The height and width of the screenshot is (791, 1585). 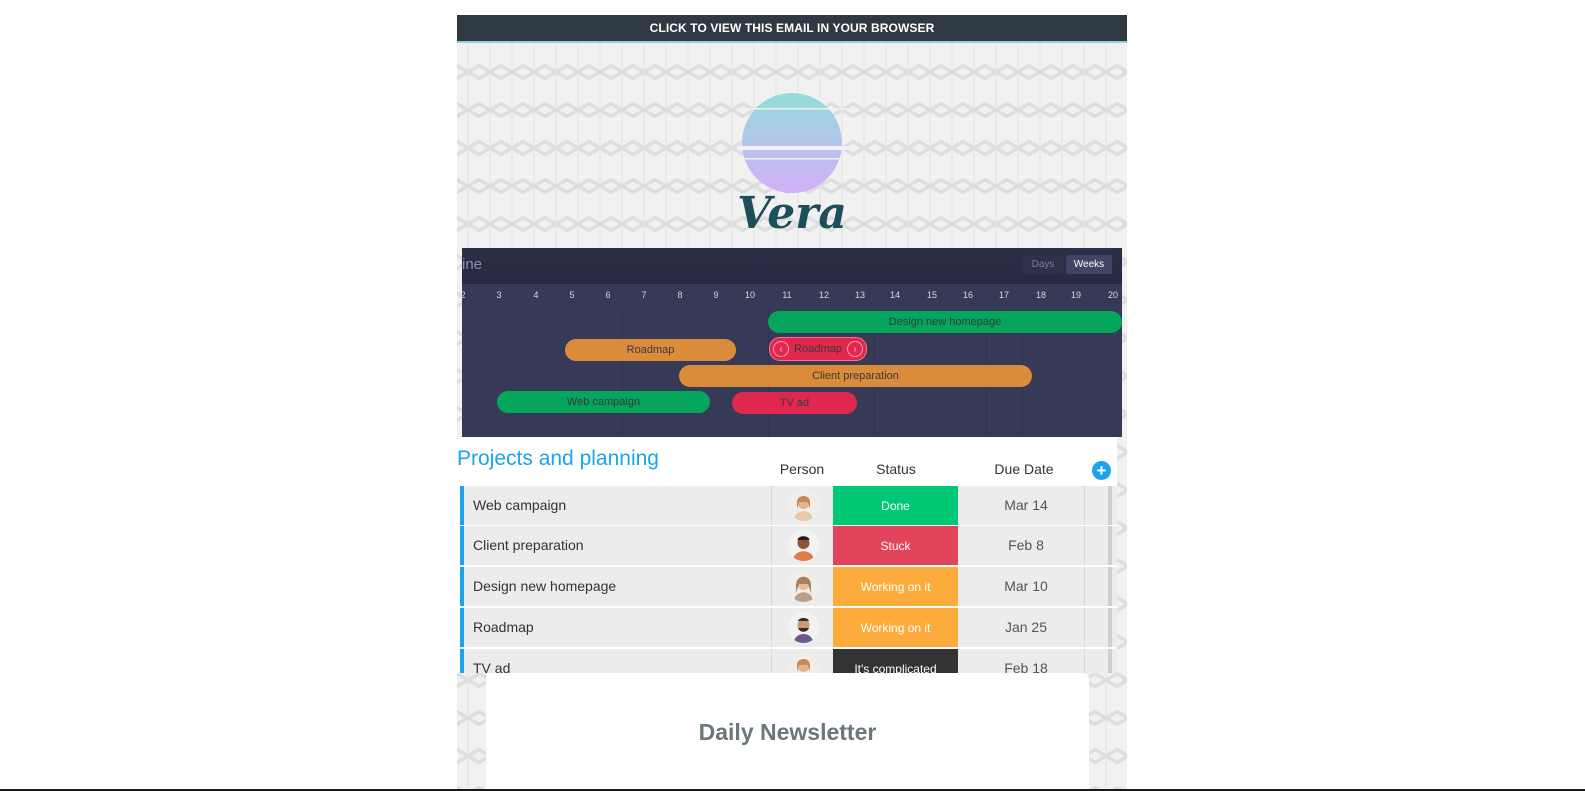 What do you see at coordinates (499, 295) in the screenshot?
I see `date-label: 3` at bounding box center [499, 295].